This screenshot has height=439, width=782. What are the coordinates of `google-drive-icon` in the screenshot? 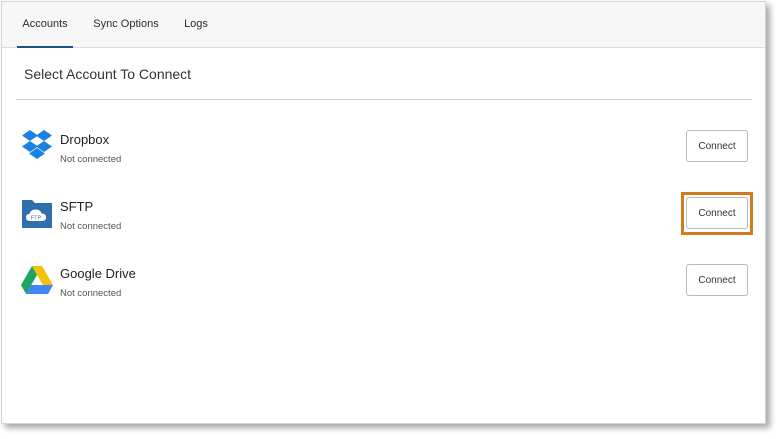 It's located at (37, 279).